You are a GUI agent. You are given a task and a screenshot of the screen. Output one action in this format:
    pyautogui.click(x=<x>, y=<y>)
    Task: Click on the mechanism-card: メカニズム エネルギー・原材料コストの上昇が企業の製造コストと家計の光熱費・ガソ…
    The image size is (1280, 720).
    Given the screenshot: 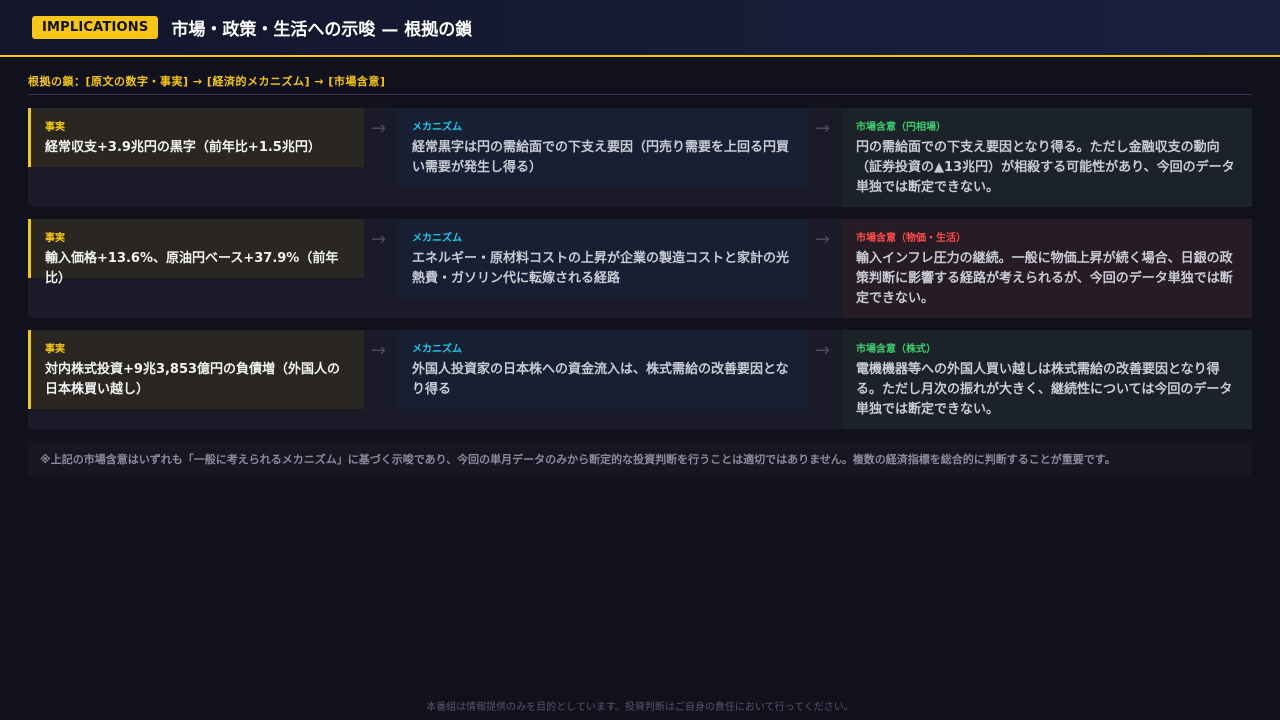 What is the action you would take?
    pyautogui.click(x=603, y=258)
    